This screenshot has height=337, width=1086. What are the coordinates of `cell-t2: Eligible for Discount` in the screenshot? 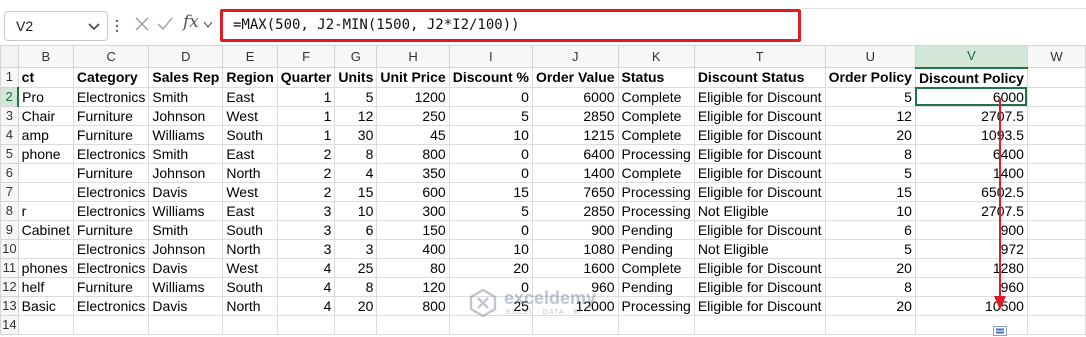 It's located at (759, 96).